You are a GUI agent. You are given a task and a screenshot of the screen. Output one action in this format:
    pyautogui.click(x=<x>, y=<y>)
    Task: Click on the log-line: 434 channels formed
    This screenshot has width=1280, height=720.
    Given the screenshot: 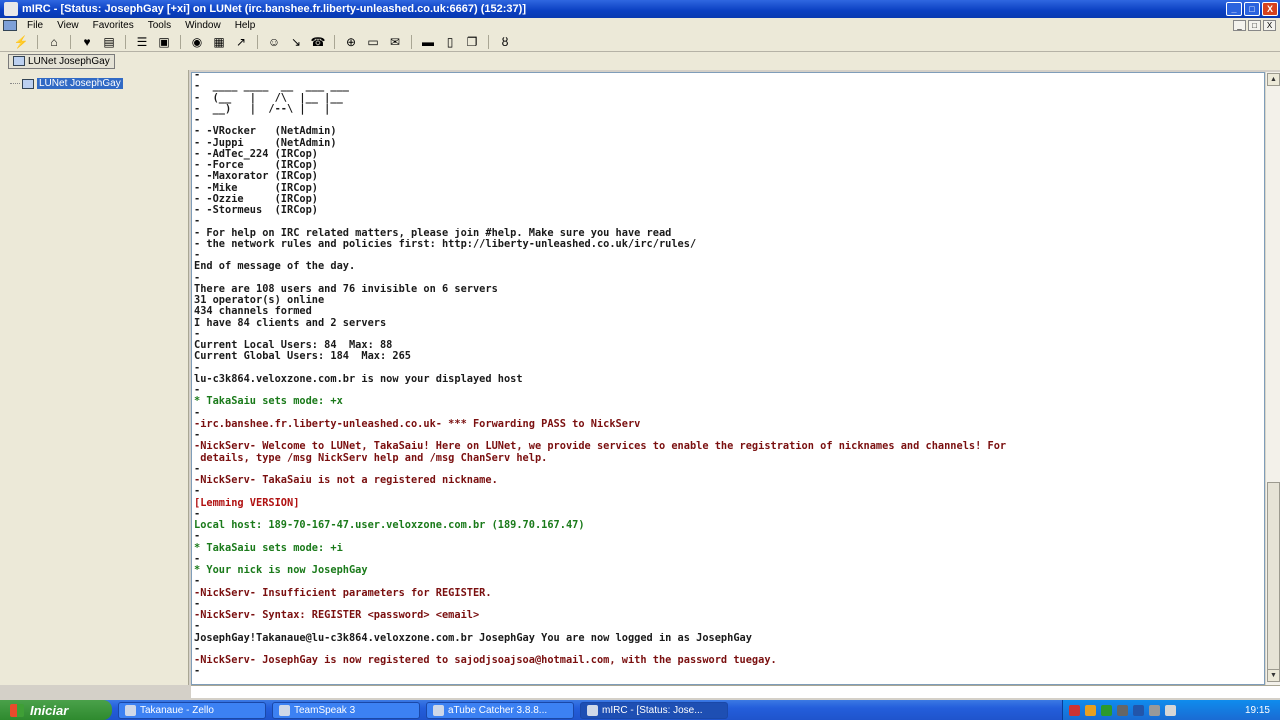 What is the action you would take?
    pyautogui.click(x=253, y=312)
    